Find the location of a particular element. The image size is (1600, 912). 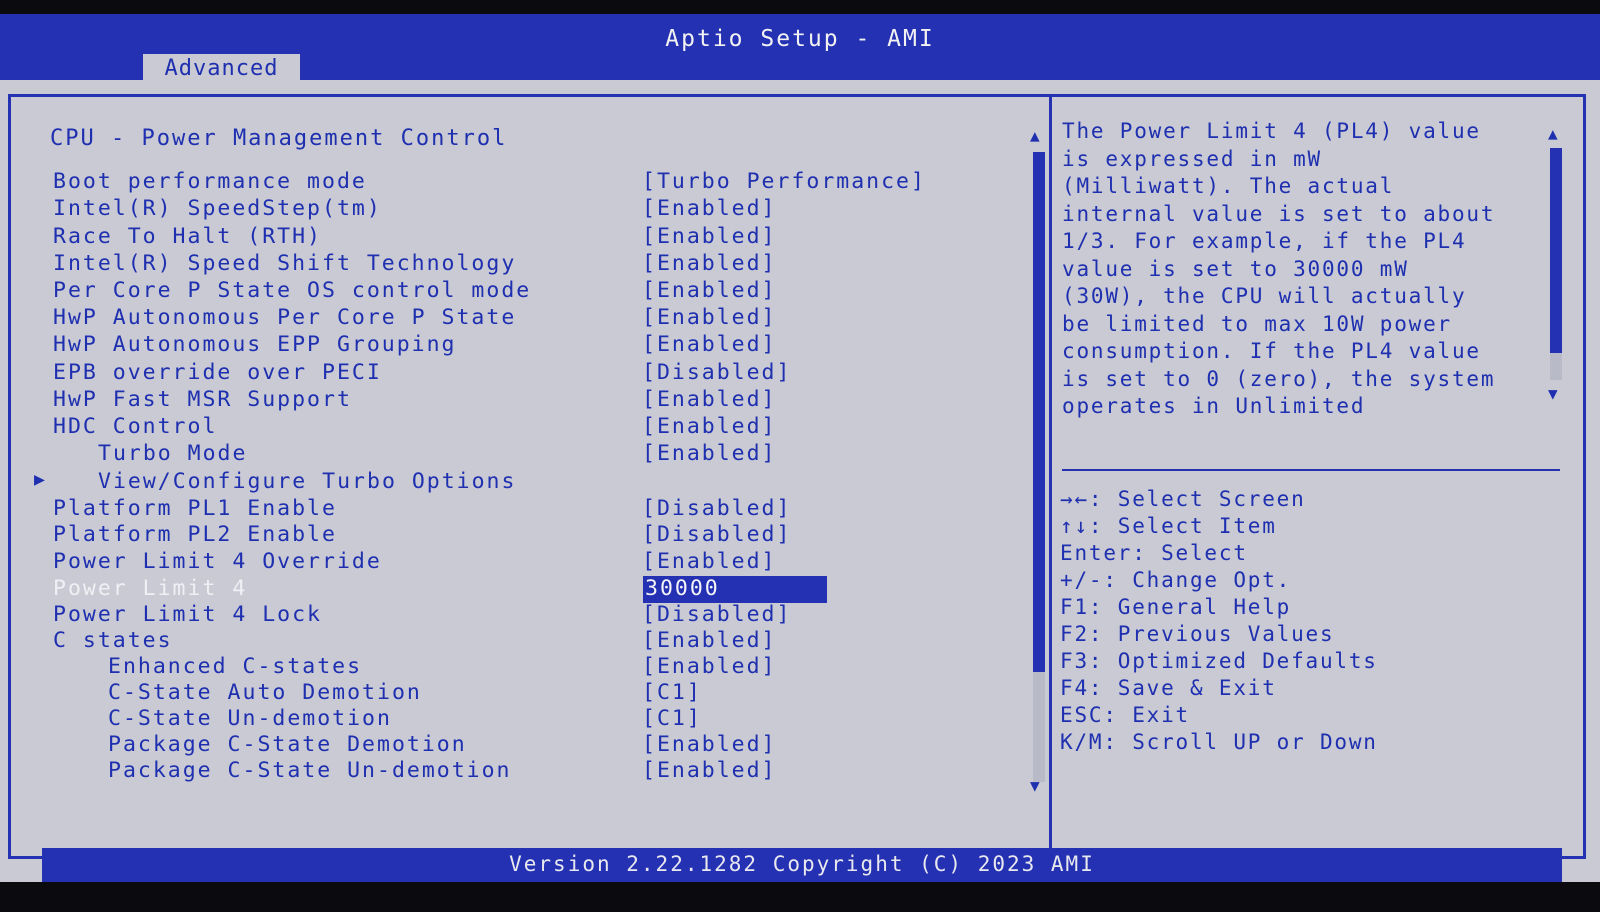

setting-label: Power Limit 4 is located at coordinates (150, 588).